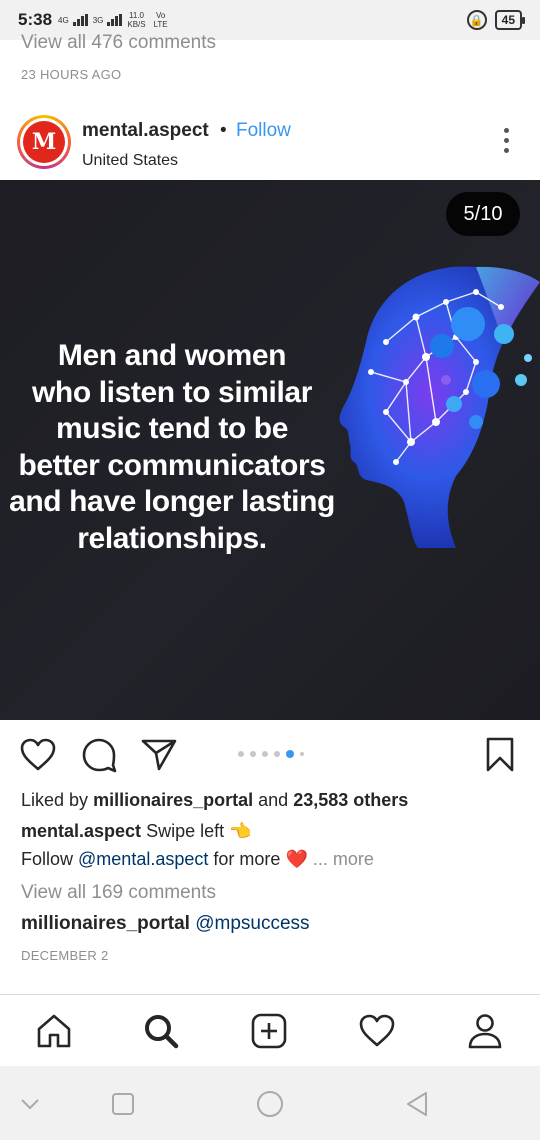 This screenshot has height=1140, width=540. Describe the element at coordinates (136, 24) in the screenshot. I see `data-speed-unit: KB/S` at that location.